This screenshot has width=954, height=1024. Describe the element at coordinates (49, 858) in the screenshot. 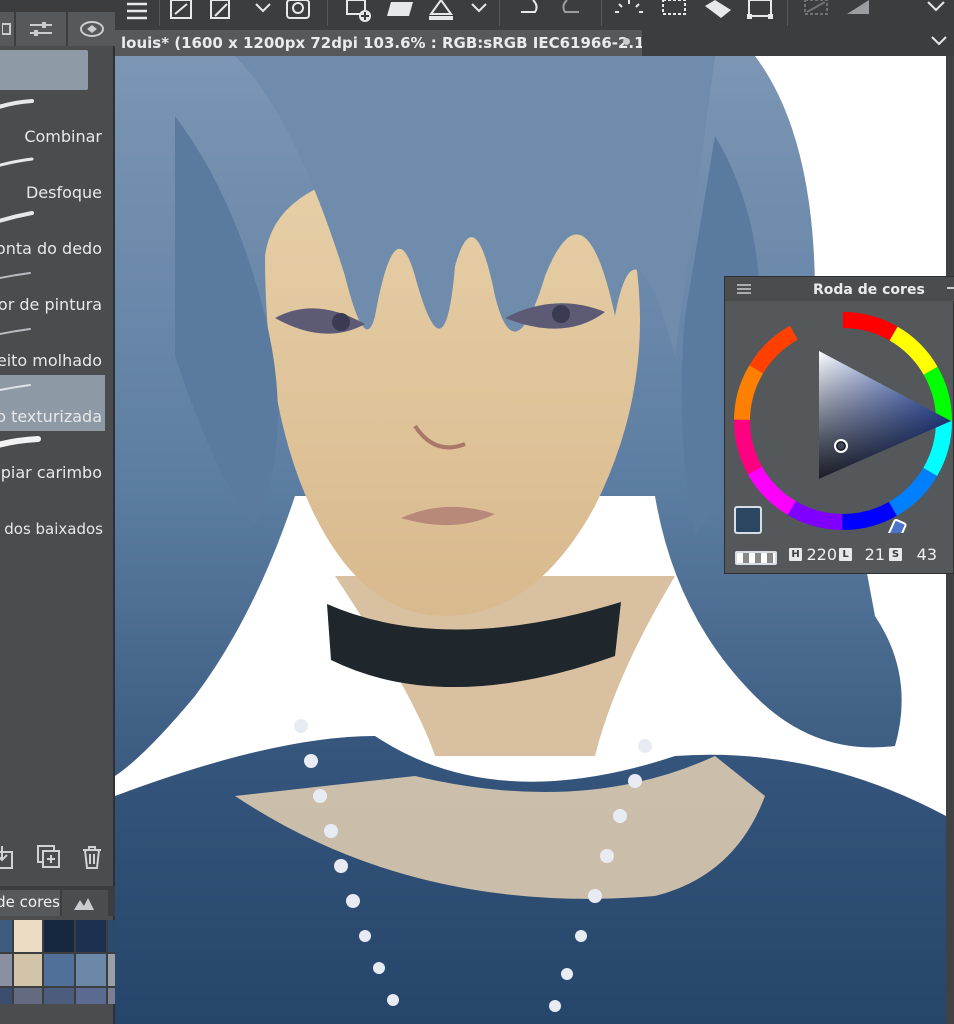

I see `duplicate-icon` at that location.